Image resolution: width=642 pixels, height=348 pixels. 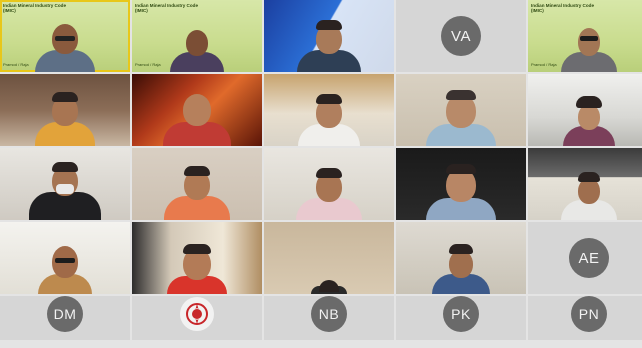 I want to click on participant-avatar: AE, so click(x=589, y=258).